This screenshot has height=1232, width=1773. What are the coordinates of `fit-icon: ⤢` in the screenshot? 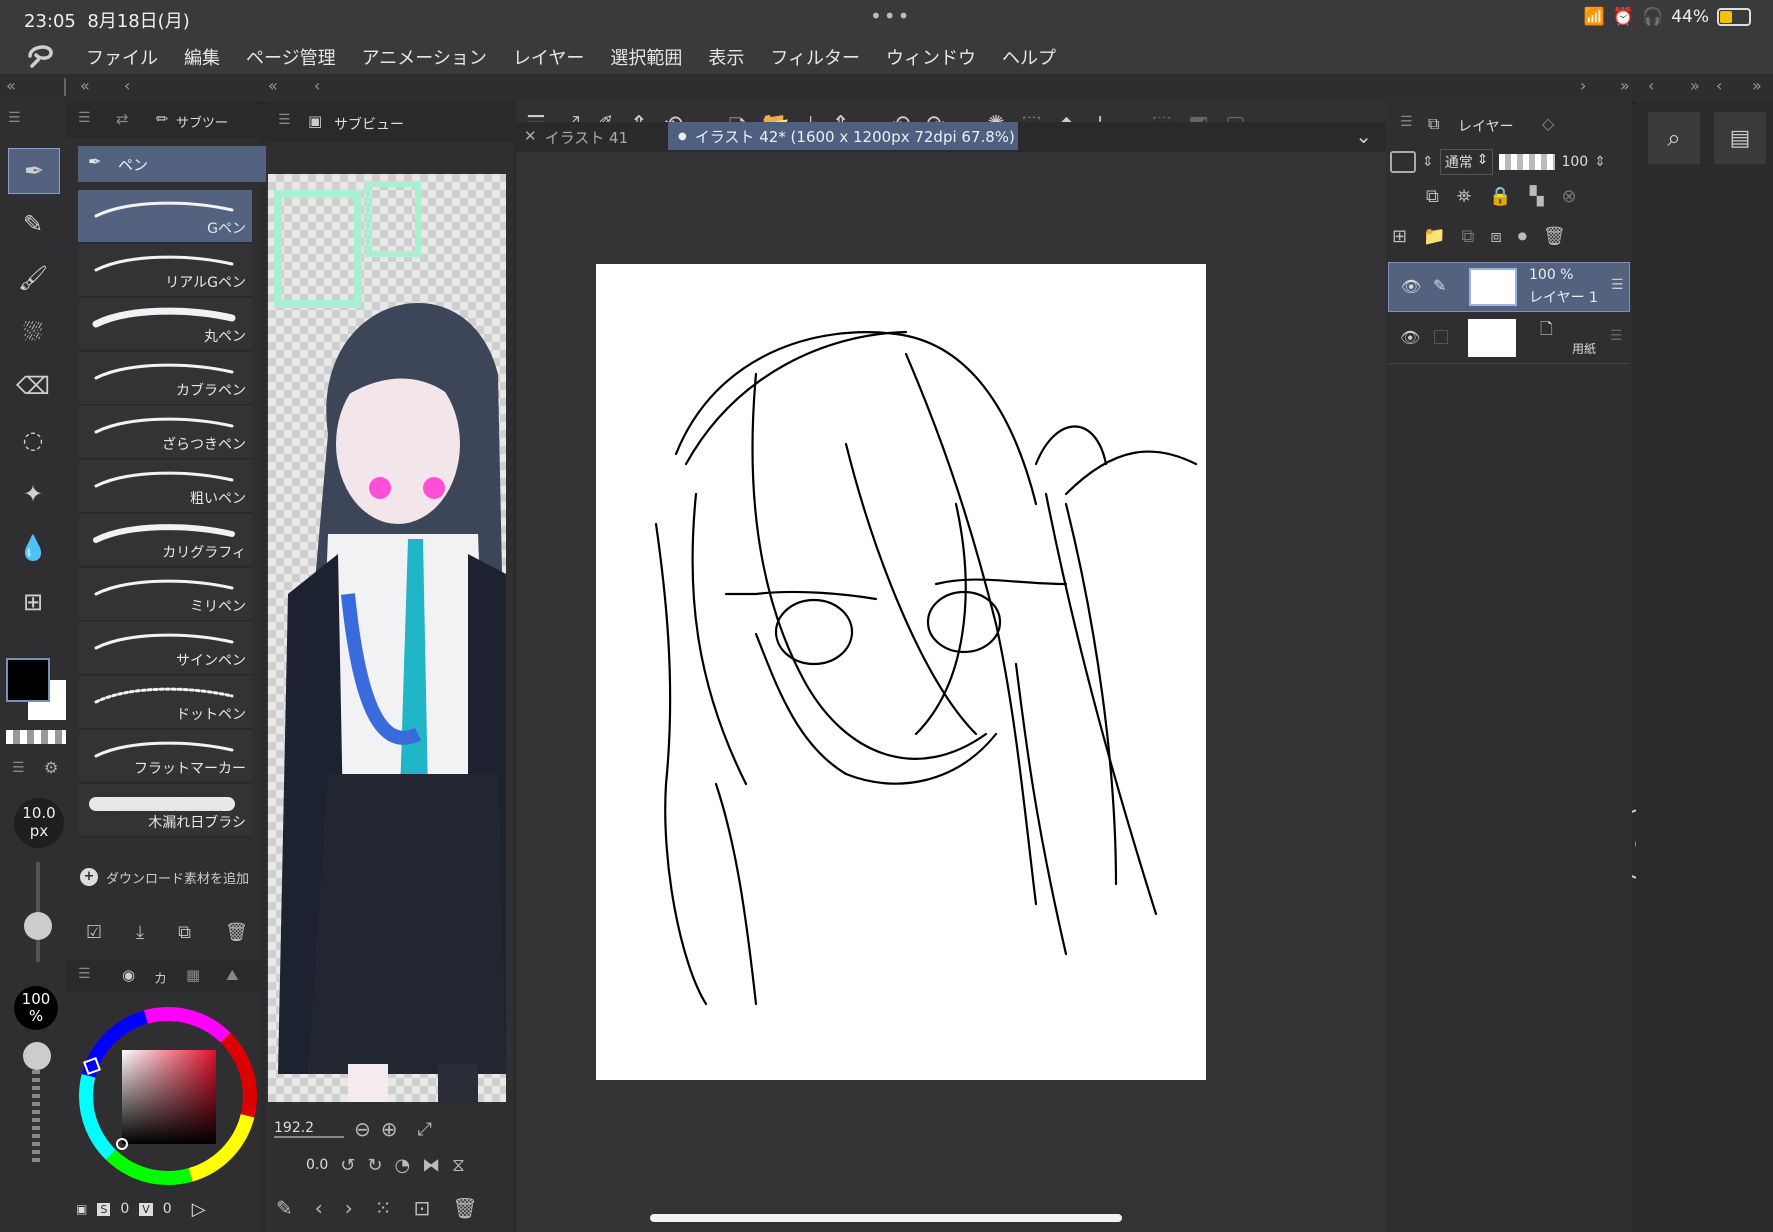 It's located at (425, 1129).